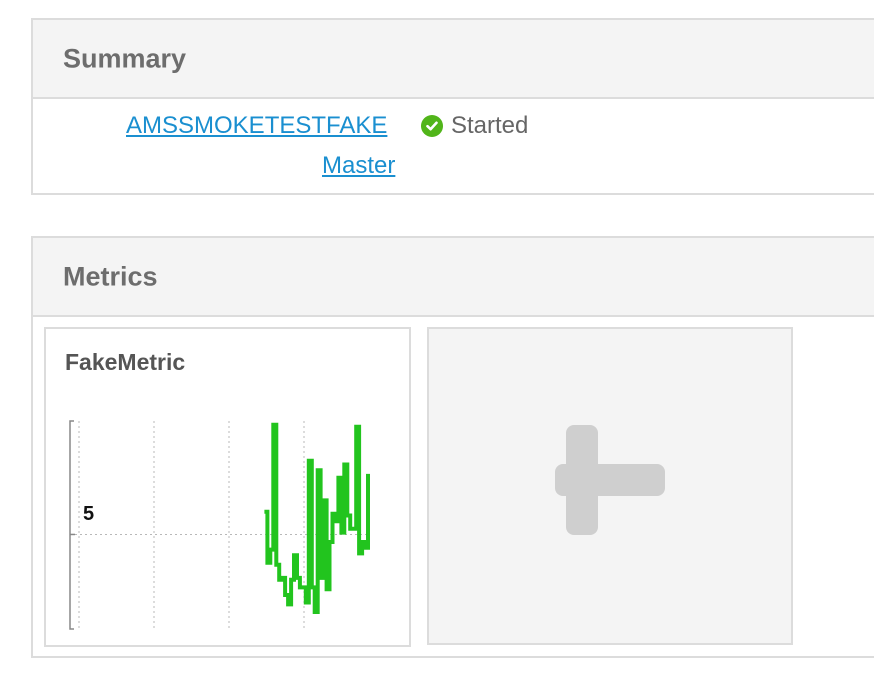 The image size is (874, 682). Describe the element at coordinates (125, 58) in the screenshot. I see `summary-title: Summary` at that location.